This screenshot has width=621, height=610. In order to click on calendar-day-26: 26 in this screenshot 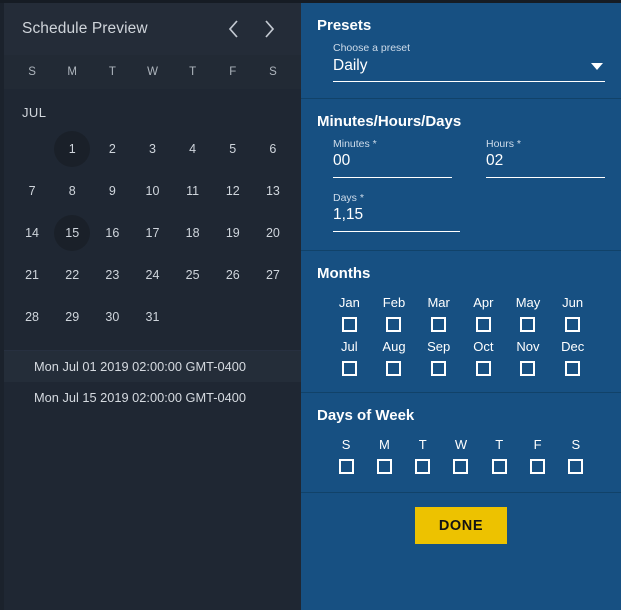, I will do `click(233, 275)`.